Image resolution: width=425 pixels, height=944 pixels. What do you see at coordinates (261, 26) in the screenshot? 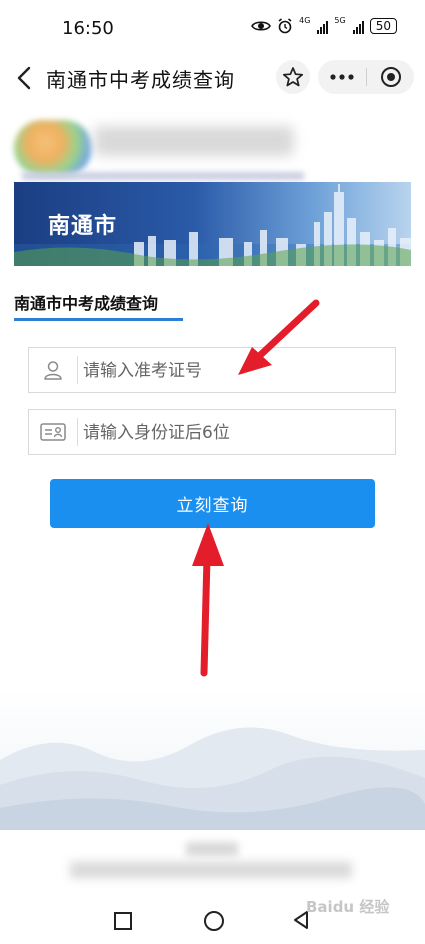
I see `eye-icon` at bounding box center [261, 26].